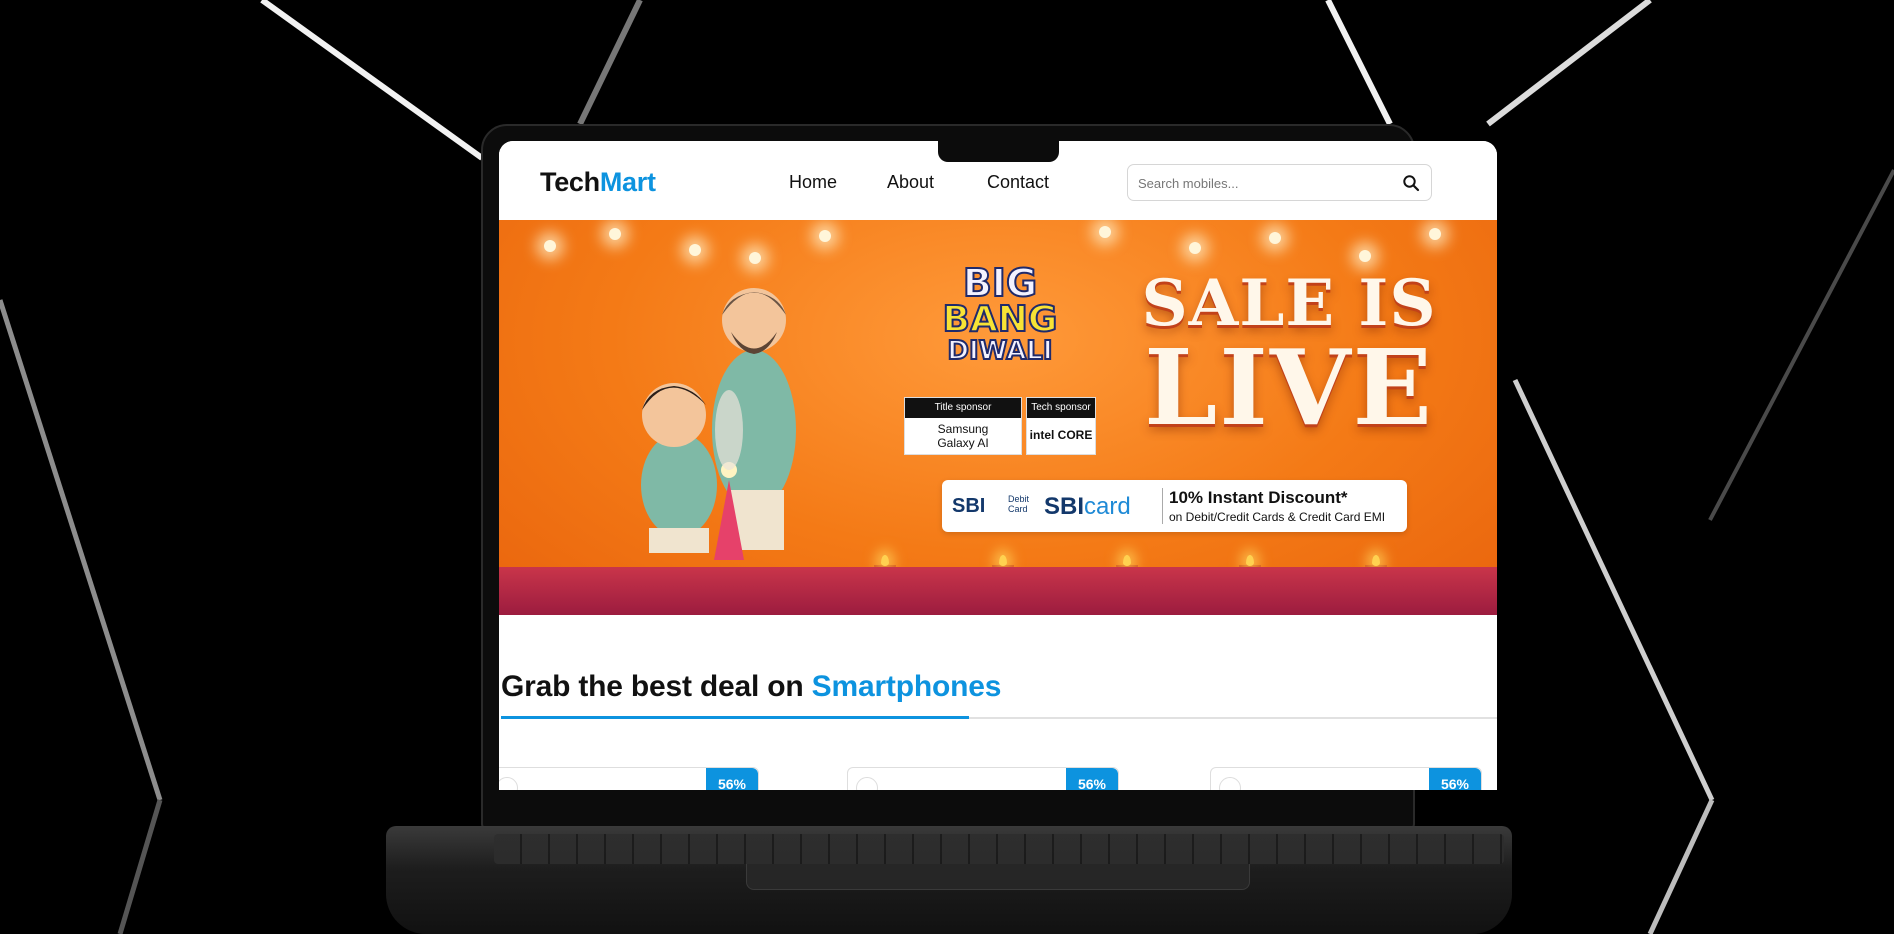 Image resolution: width=1894 pixels, height=934 pixels. What do you see at coordinates (1000, 283) in the screenshot?
I see `bang-line-1: BIG` at bounding box center [1000, 283].